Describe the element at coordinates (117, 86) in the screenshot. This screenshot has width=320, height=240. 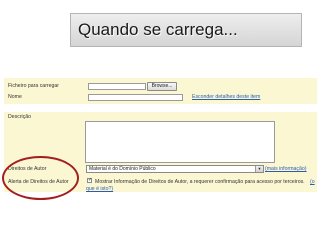
I see `file-input` at that location.